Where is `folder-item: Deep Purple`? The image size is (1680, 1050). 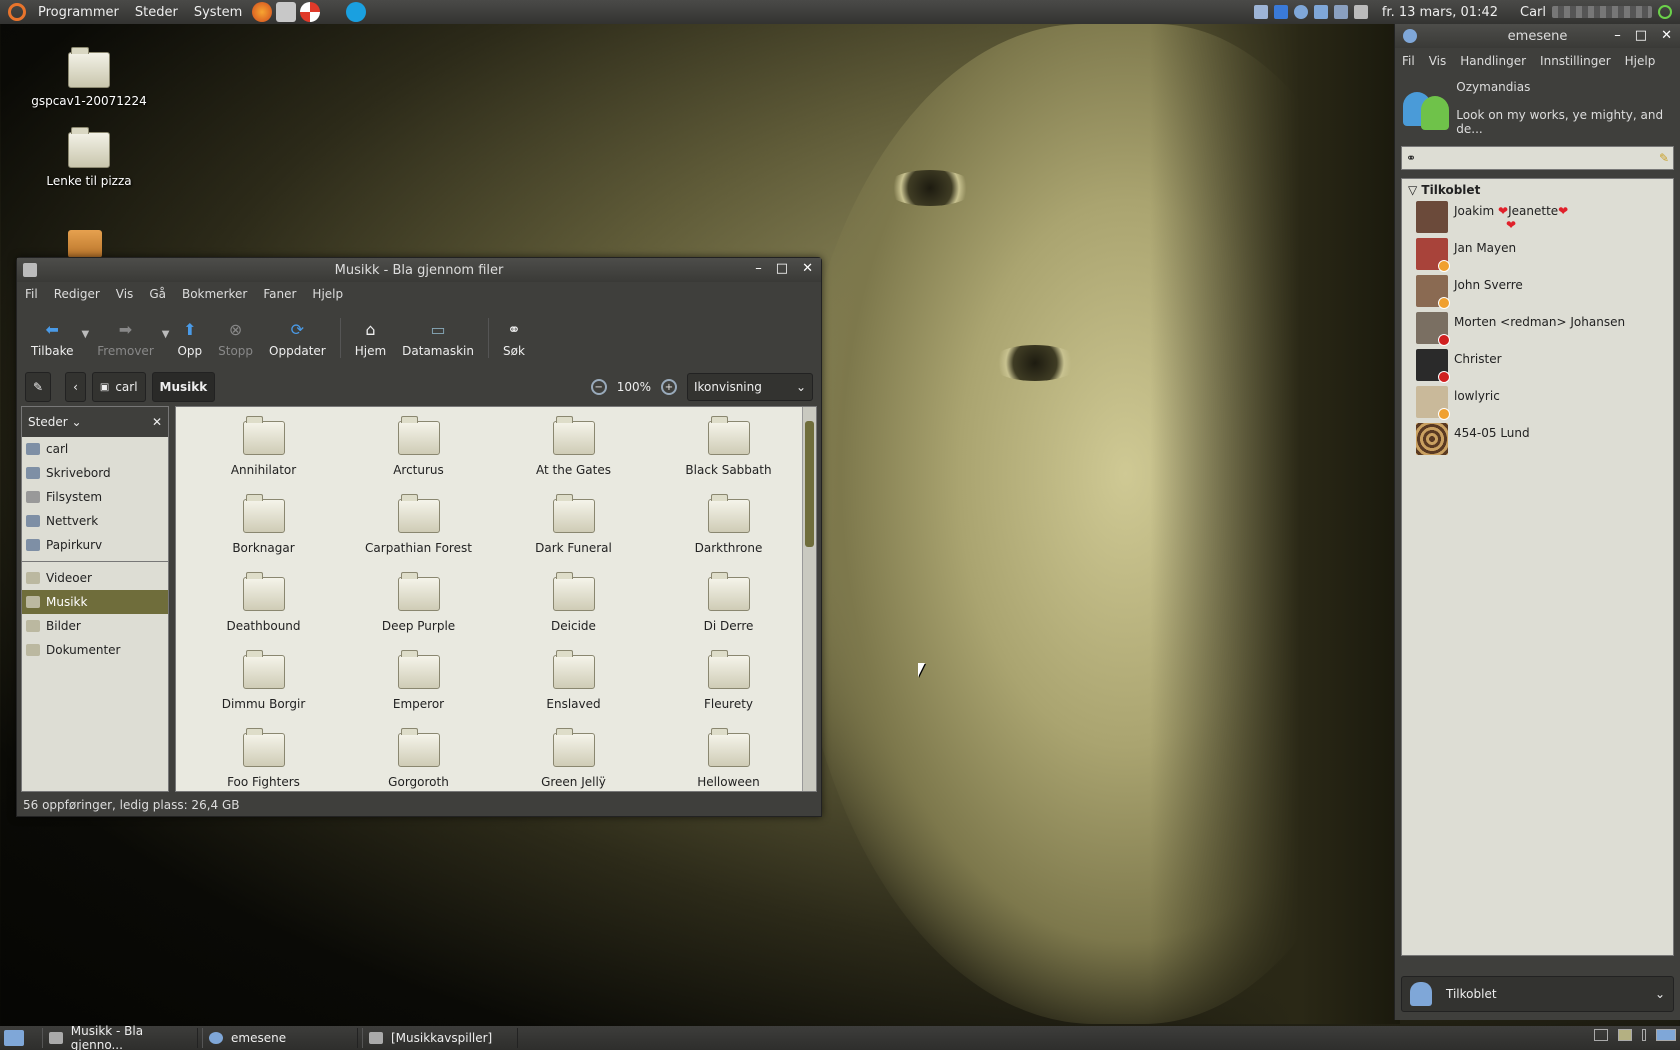 folder-item: Deep Purple is located at coordinates (418, 611).